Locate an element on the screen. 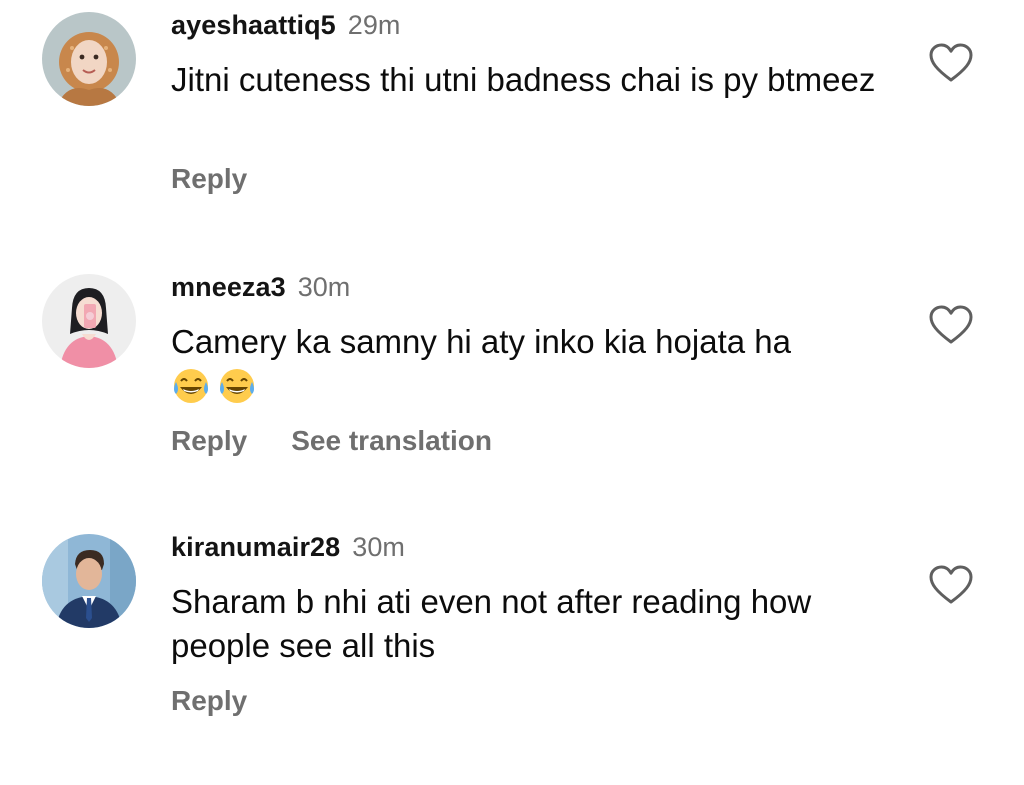 Image resolution: width=1024 pixels, height=785 pixels. username: mneeza3 is located at coordinates (228, 287).